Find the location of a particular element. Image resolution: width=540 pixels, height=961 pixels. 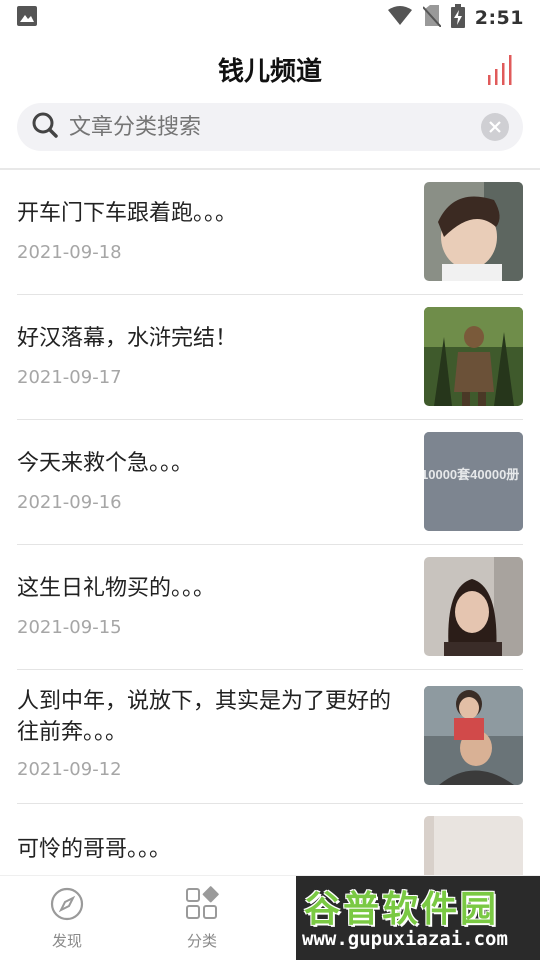

article-title: 这生日礼物买的。。。 is located at coordinates (116, 588).